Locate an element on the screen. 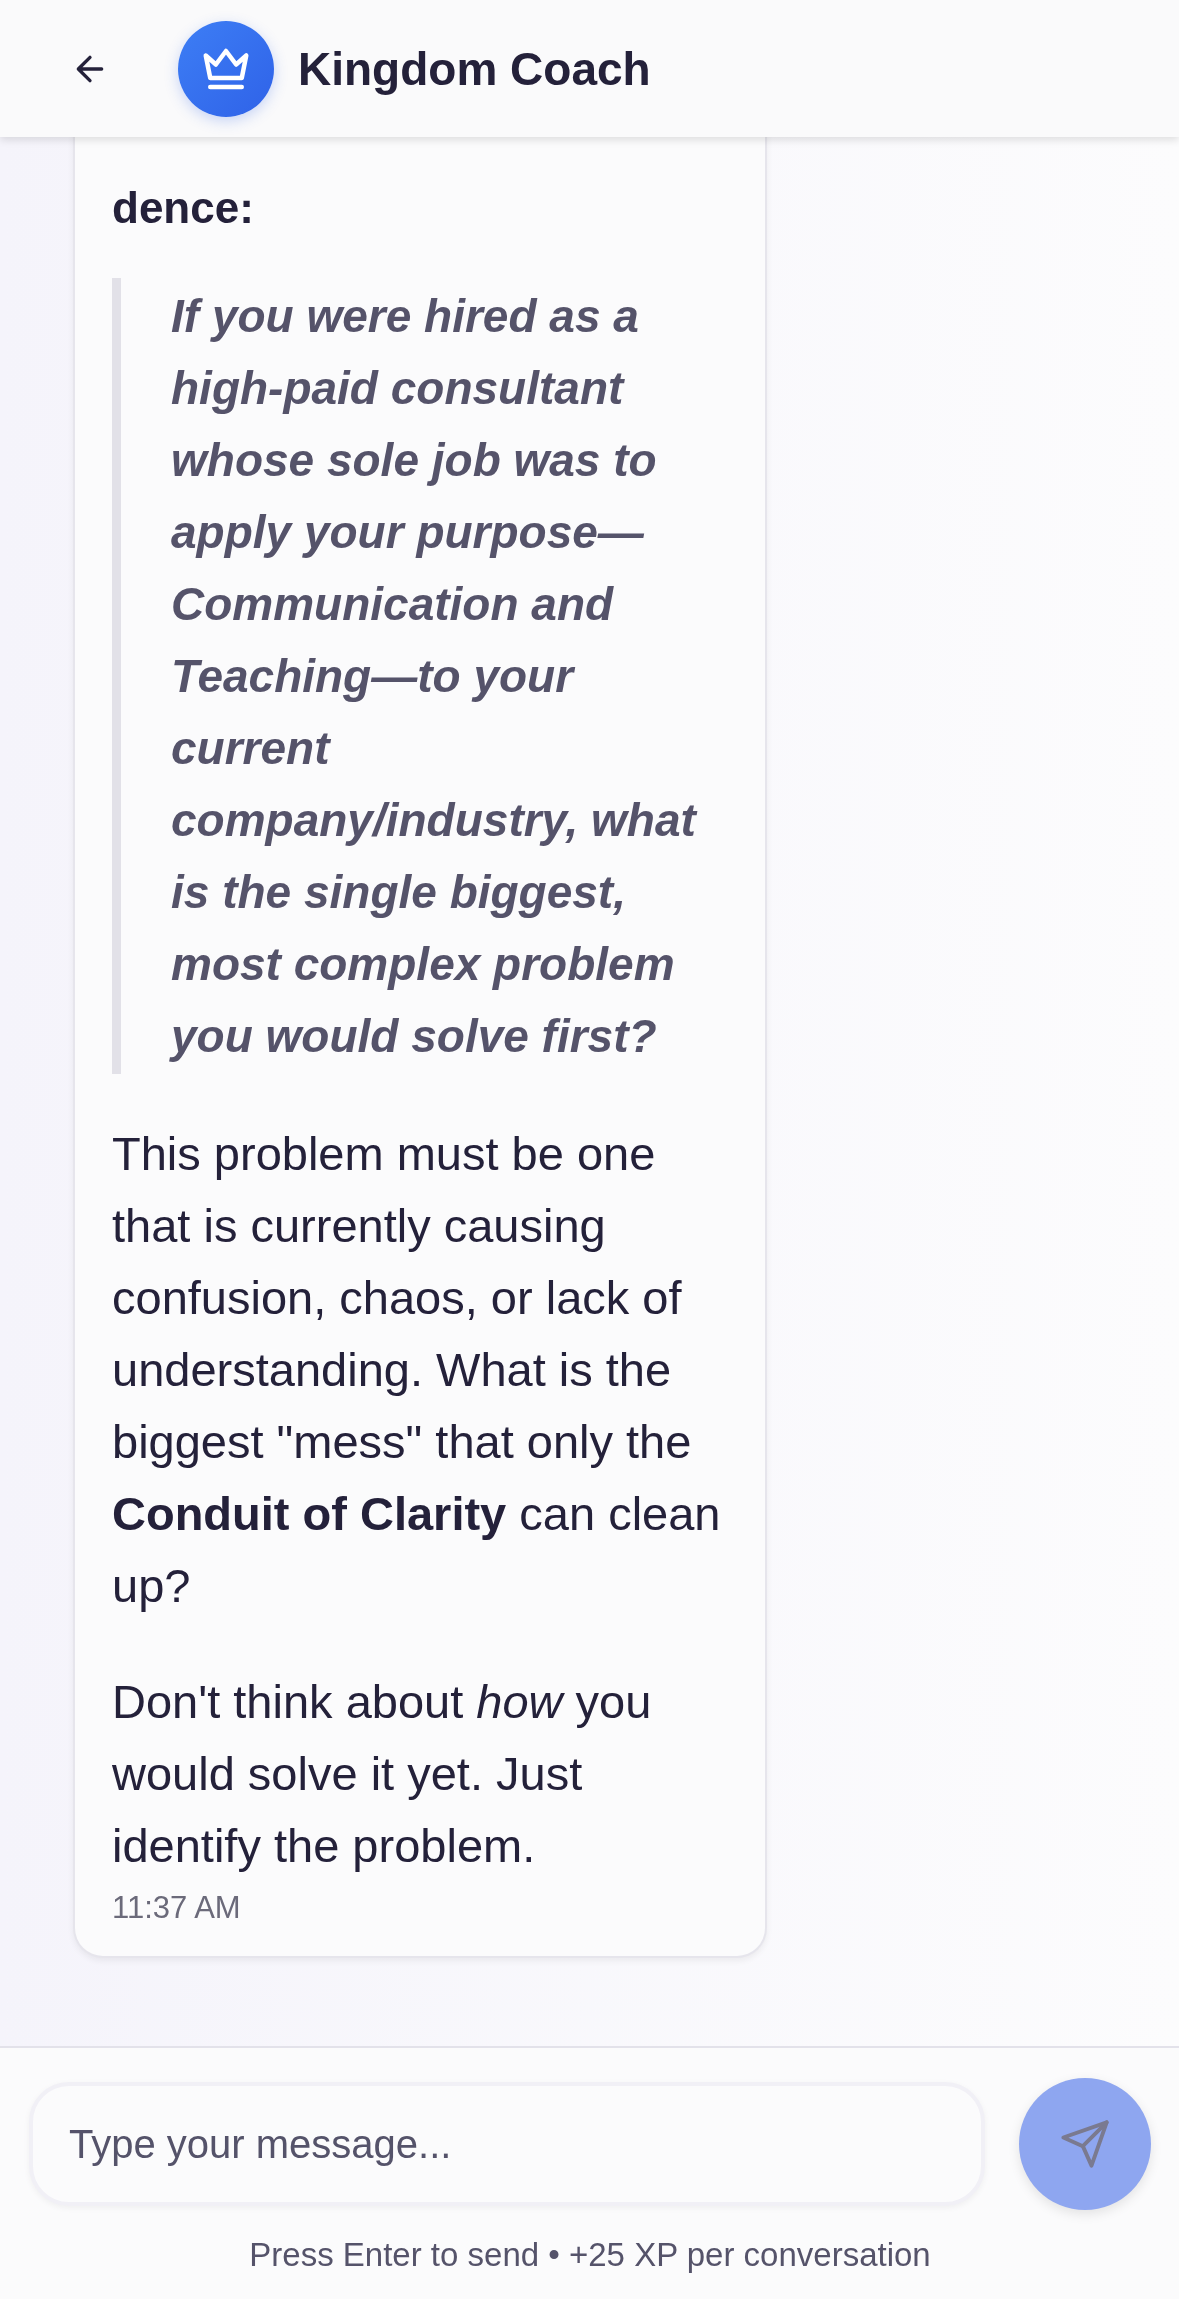 Image resolution: width=1179 pixels, height=2299 pixels. hint-text: Press Enter to send • +25 XP per conversation is located at coordinates (590, 2255).